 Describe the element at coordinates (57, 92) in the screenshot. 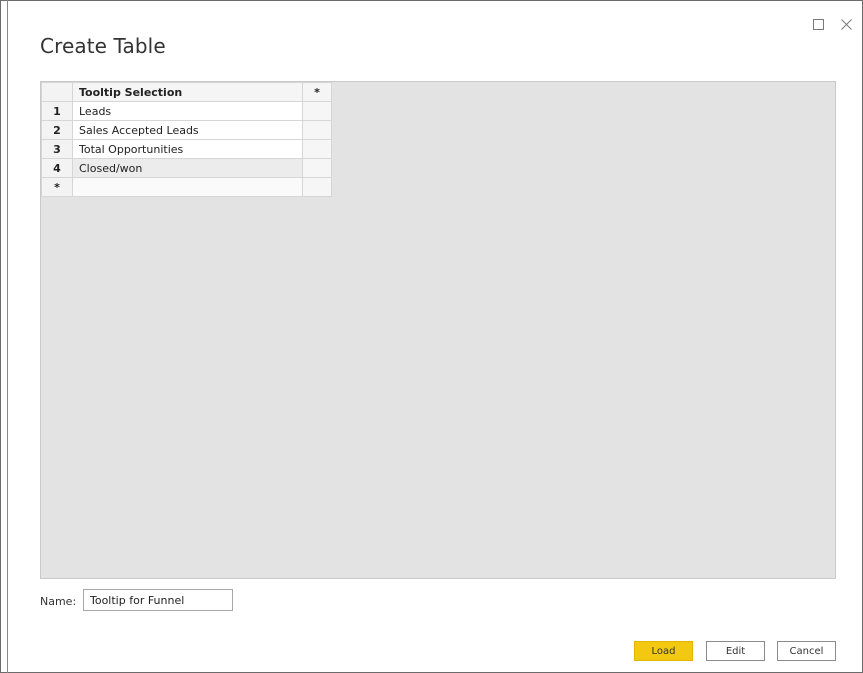

I see `corner-cell` at that location.